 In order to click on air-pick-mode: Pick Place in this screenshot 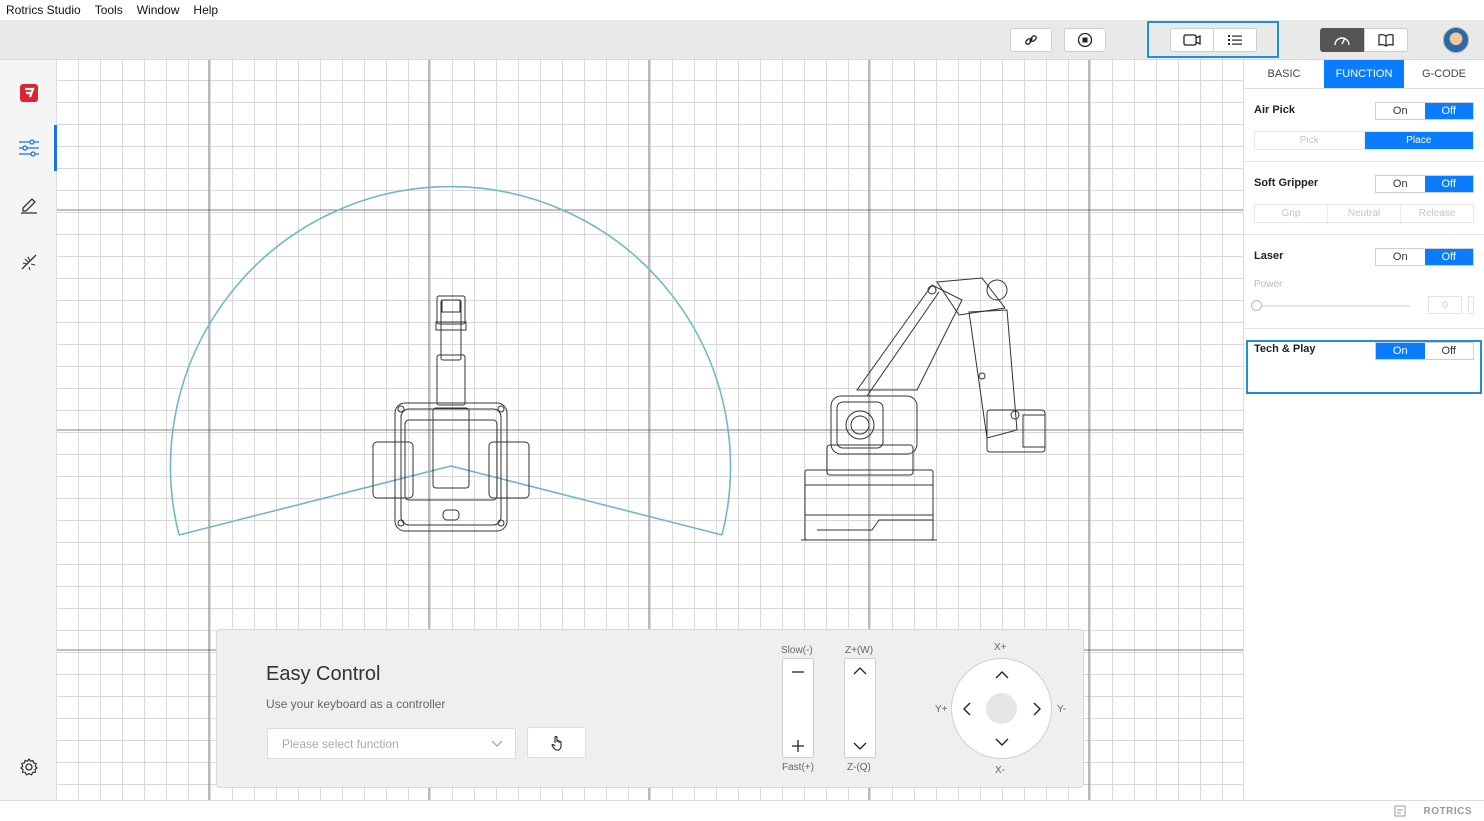, I will do `click(1364, 140)`.